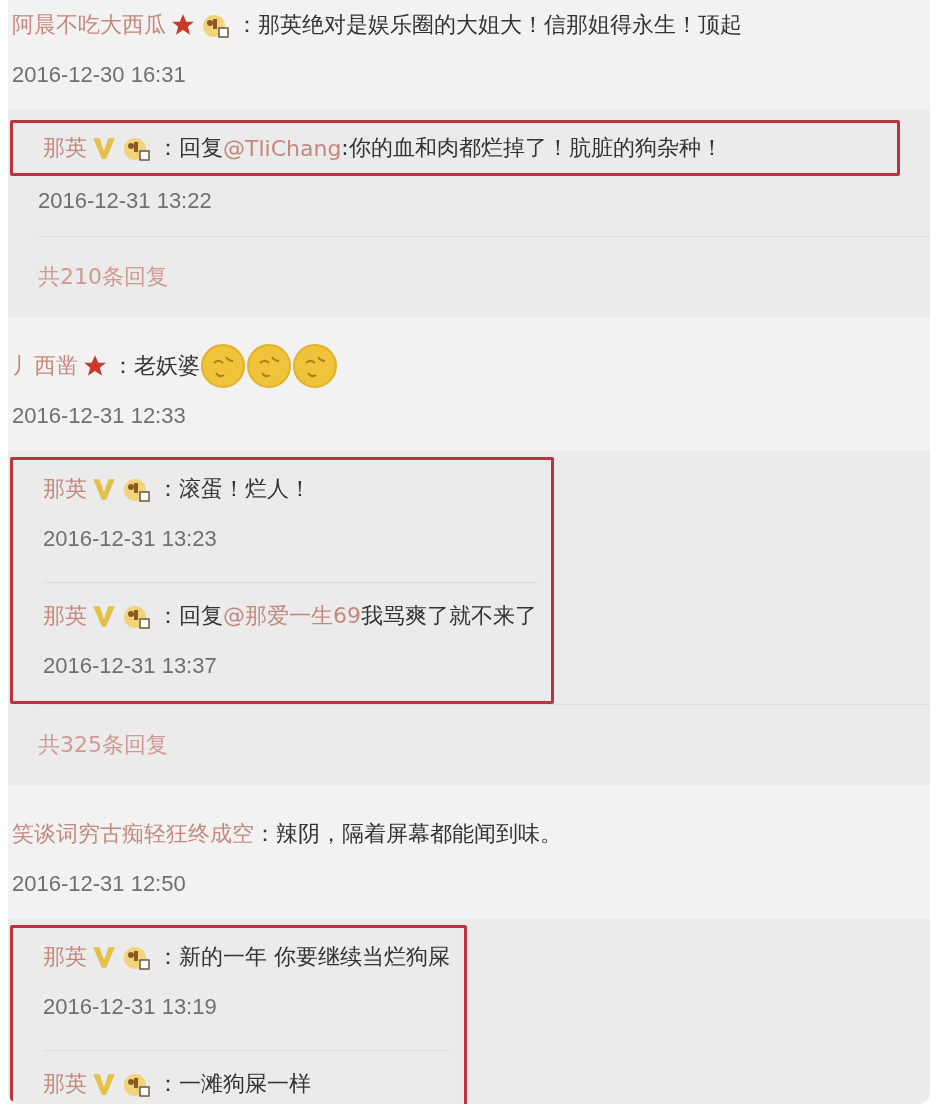 The width and height of the screenshot is (938, 1110). What do you see at coordinates (303, 957) in the screenshot?
I see `comment-text: ：新的一年 你要继续当烂狗屎` at bounding box center [303, 957].